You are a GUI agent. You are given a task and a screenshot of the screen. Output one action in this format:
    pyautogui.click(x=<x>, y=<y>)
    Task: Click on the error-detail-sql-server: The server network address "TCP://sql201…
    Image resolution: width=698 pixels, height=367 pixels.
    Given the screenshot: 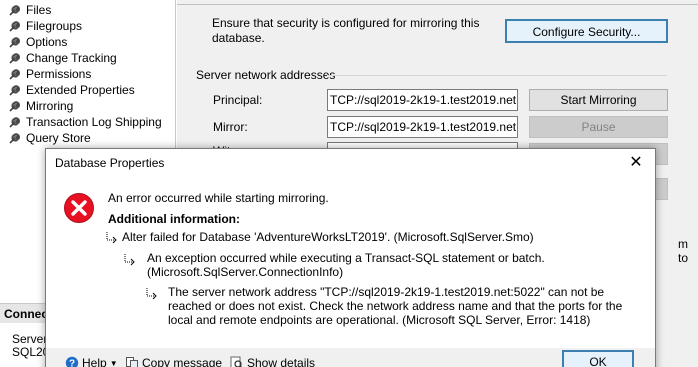 What is the action you would take?
    pyautogui.click(x=395, y=306)
    